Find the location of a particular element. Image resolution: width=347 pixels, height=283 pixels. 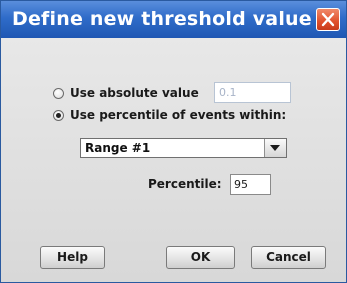

ok-button: OK is located at coordinates (200, 257).